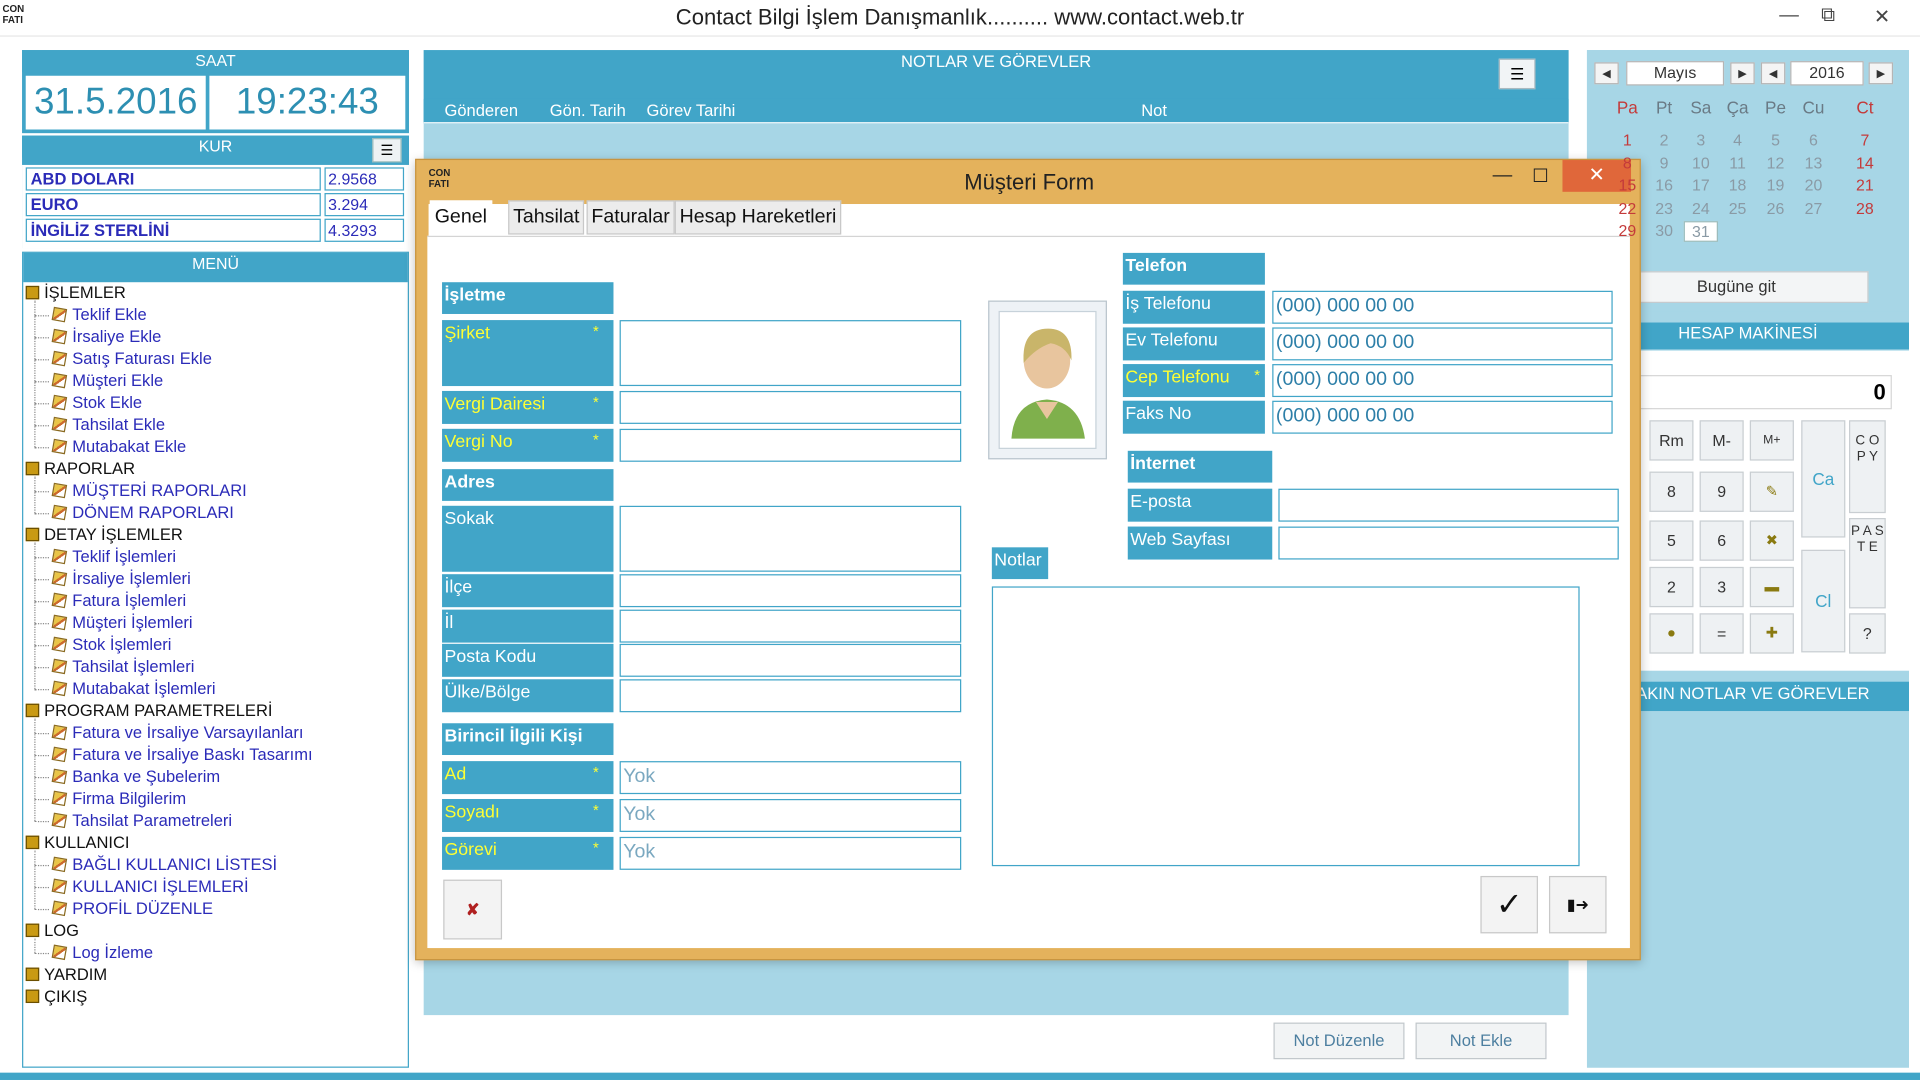 This screenshot has height=1080, width=1920. I want to click on col-note: Not, so click(1154, 110).